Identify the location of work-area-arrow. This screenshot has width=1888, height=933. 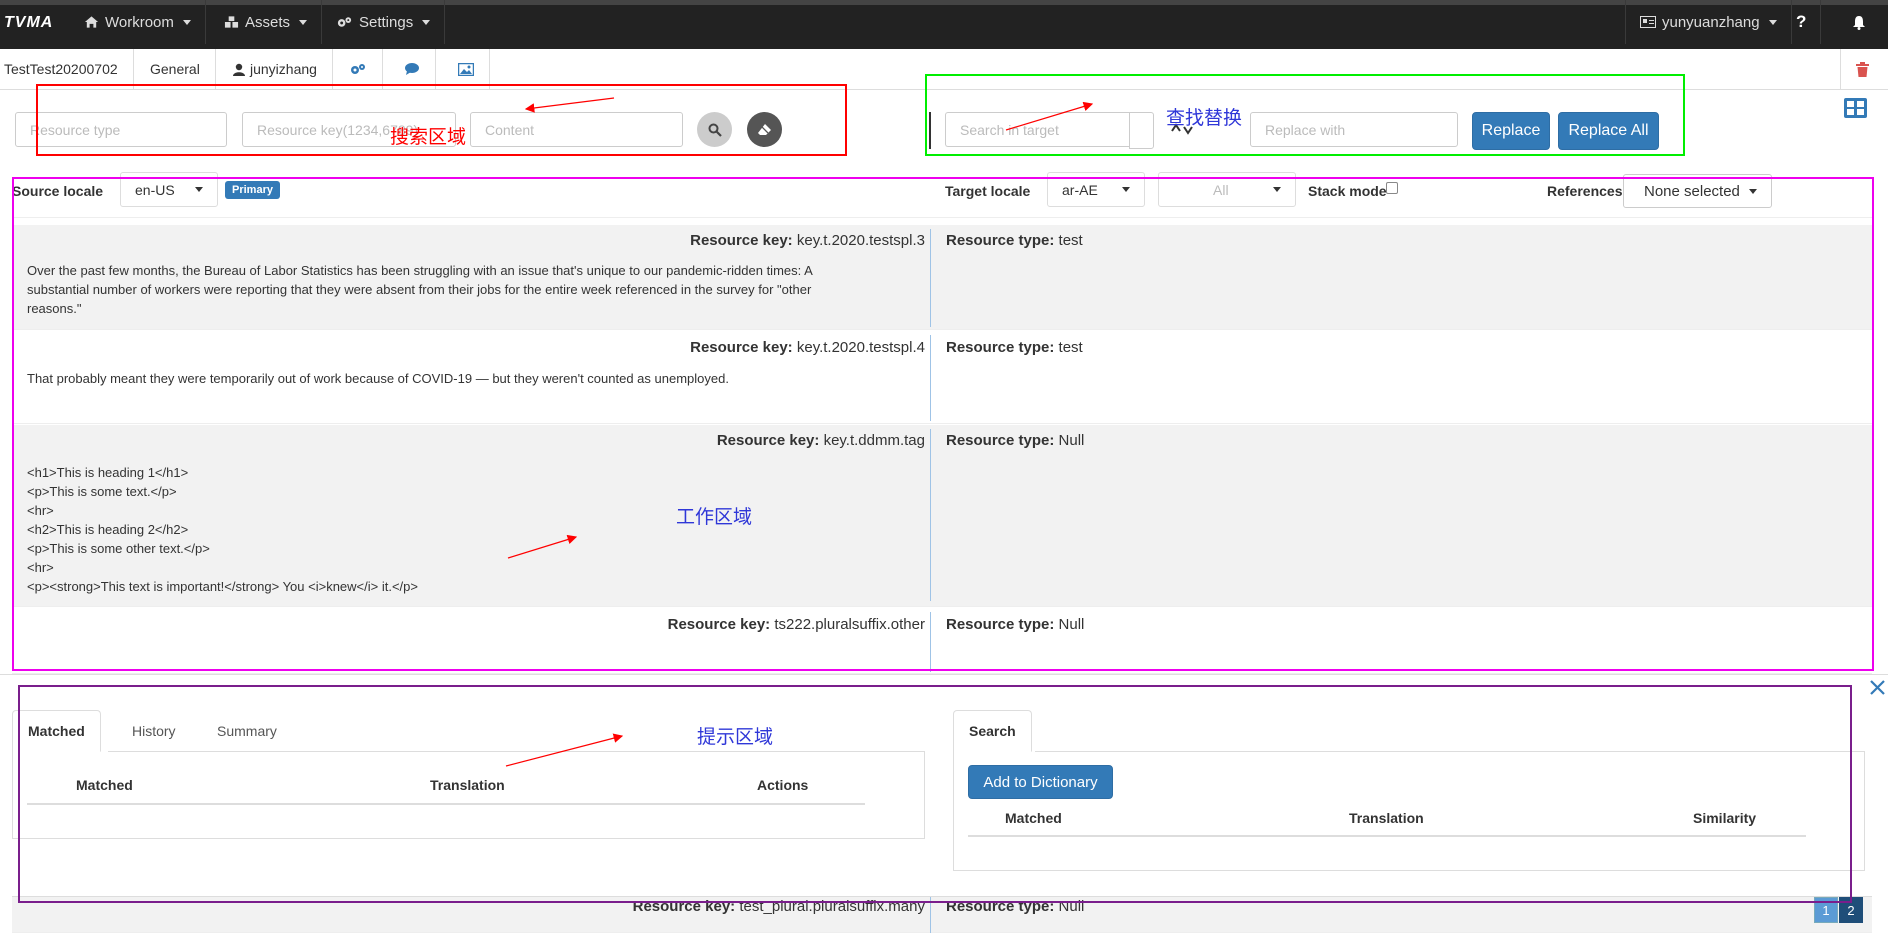
(542, 546).